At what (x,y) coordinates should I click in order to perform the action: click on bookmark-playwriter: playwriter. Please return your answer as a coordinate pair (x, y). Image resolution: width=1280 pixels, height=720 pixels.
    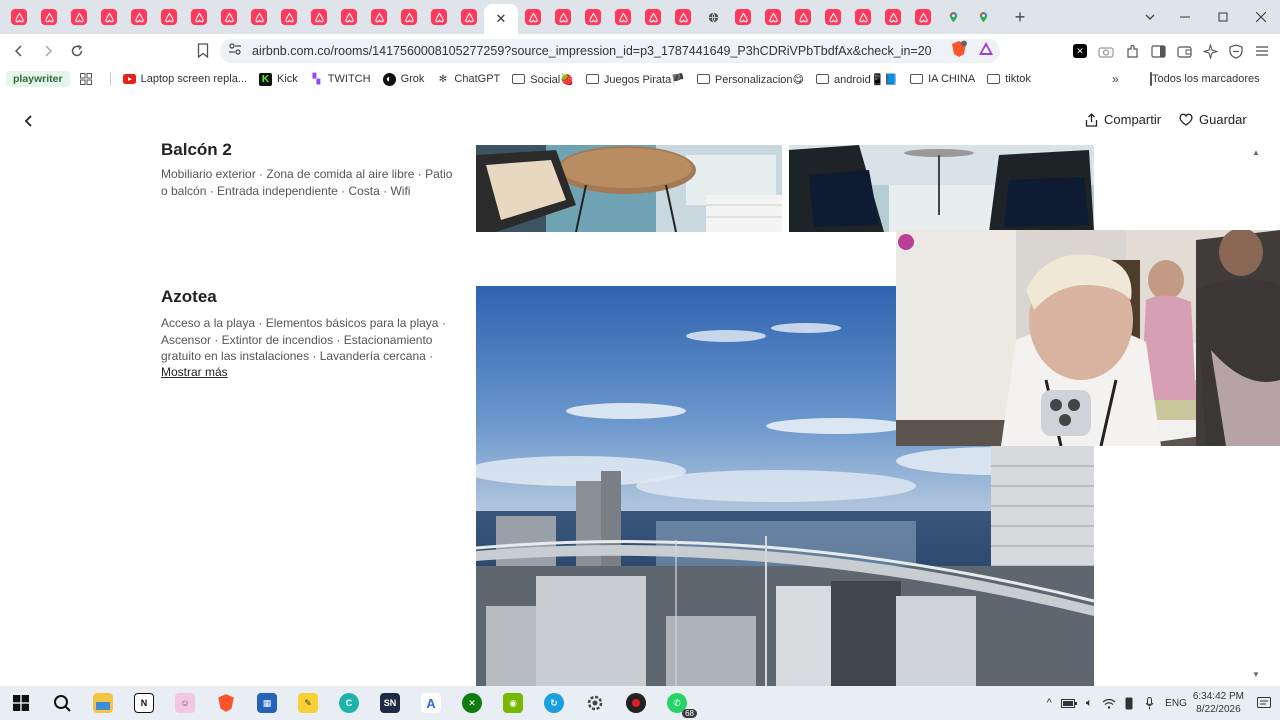
    Looking at the image, I should click on (38, 79).